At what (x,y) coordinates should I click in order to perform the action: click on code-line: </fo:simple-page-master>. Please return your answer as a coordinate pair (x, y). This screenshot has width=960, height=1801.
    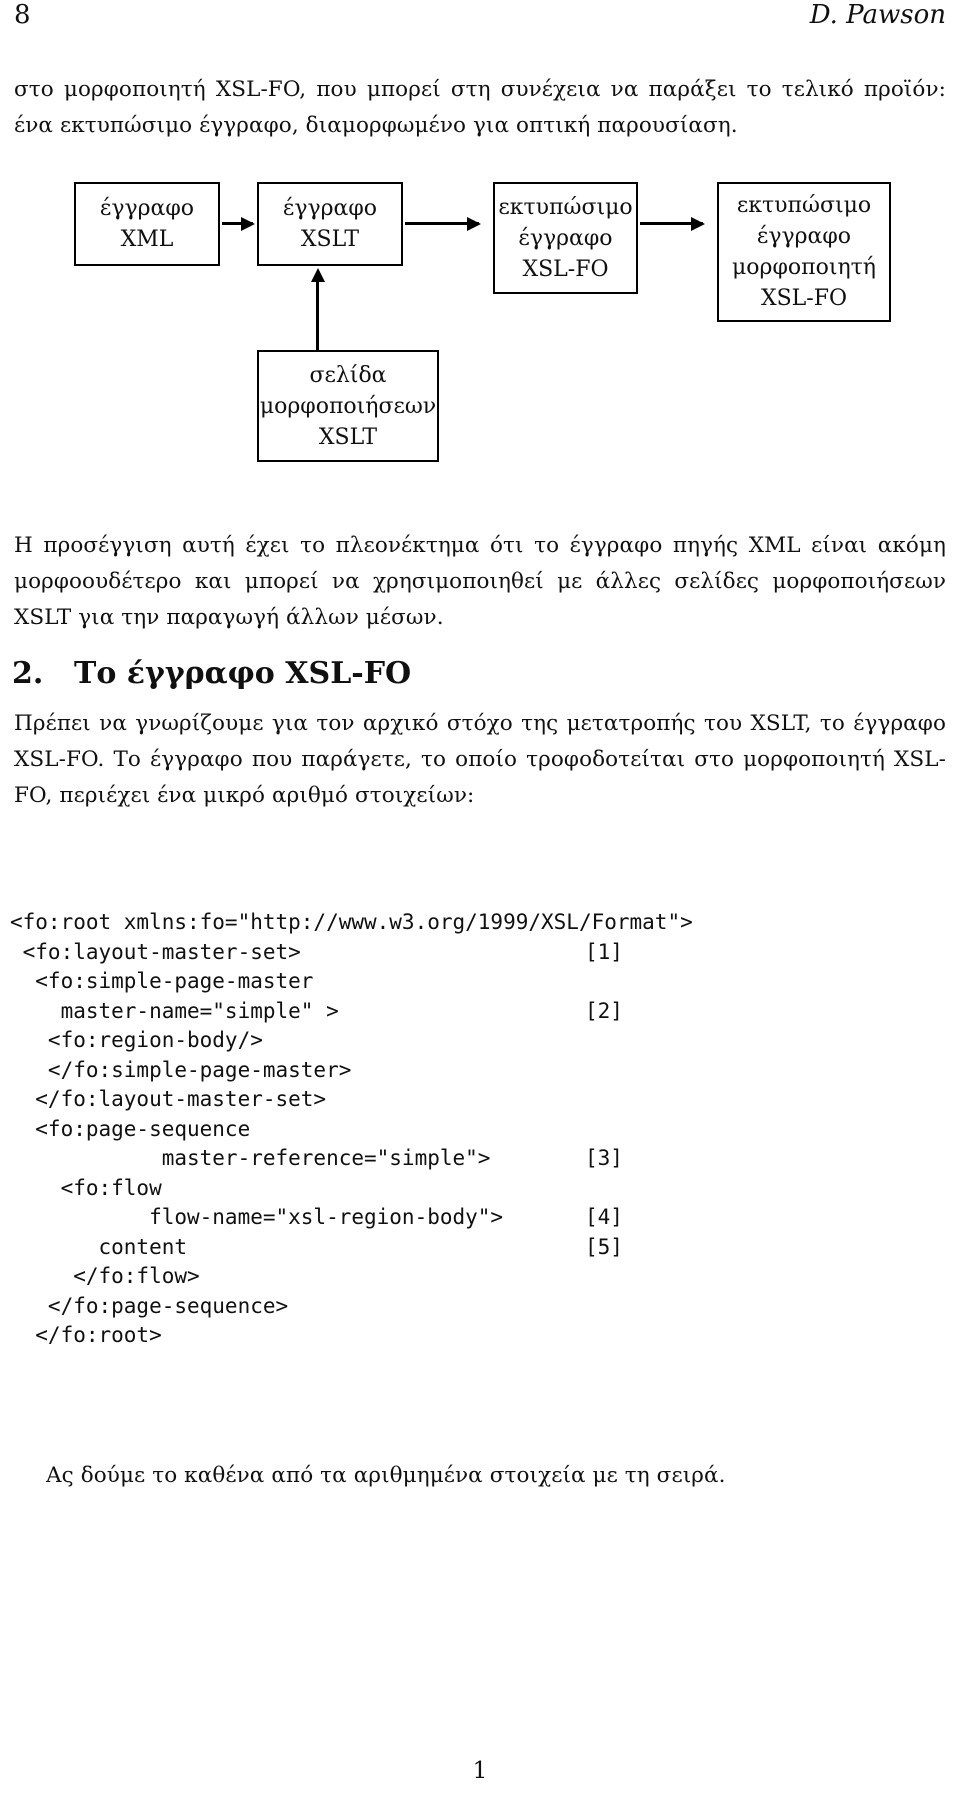
    Looking at the image, I should click on (360, 1071).